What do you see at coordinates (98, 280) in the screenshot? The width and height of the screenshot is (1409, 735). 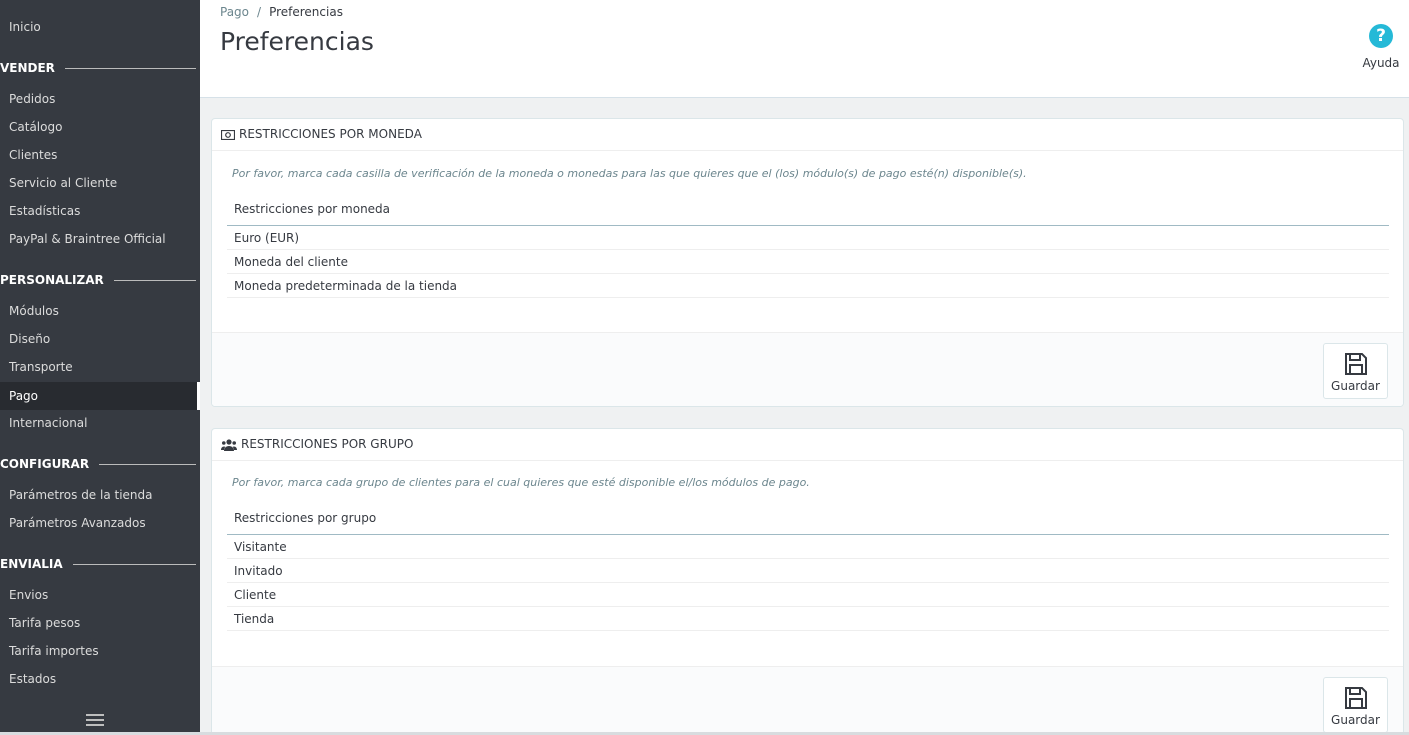 I see `sidebar-section-personalizar: PERSONALIZAR` at bounding box center [98, 280].